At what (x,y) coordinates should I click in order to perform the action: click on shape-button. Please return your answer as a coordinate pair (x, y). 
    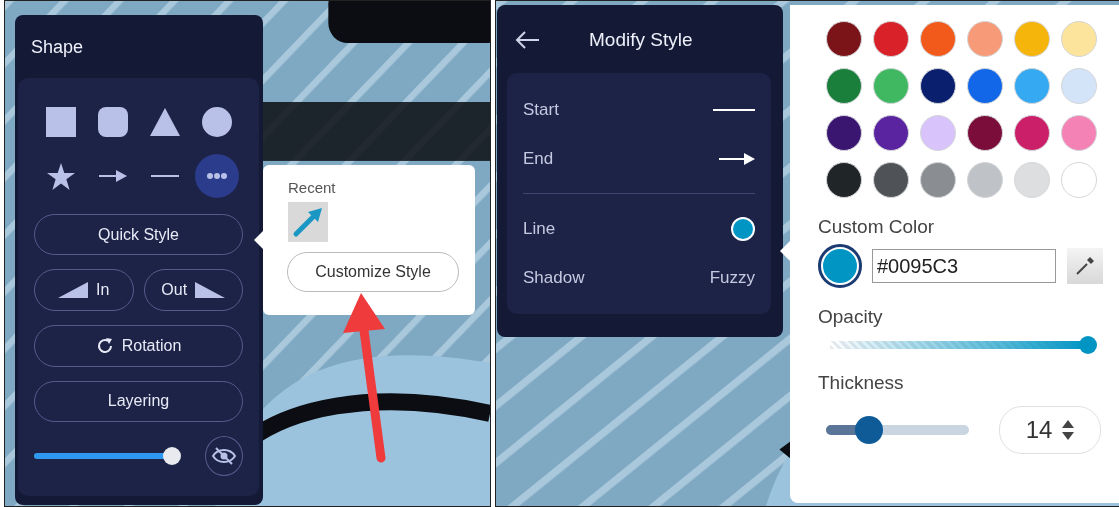
    Looking at the image, I should click on (216, 176).